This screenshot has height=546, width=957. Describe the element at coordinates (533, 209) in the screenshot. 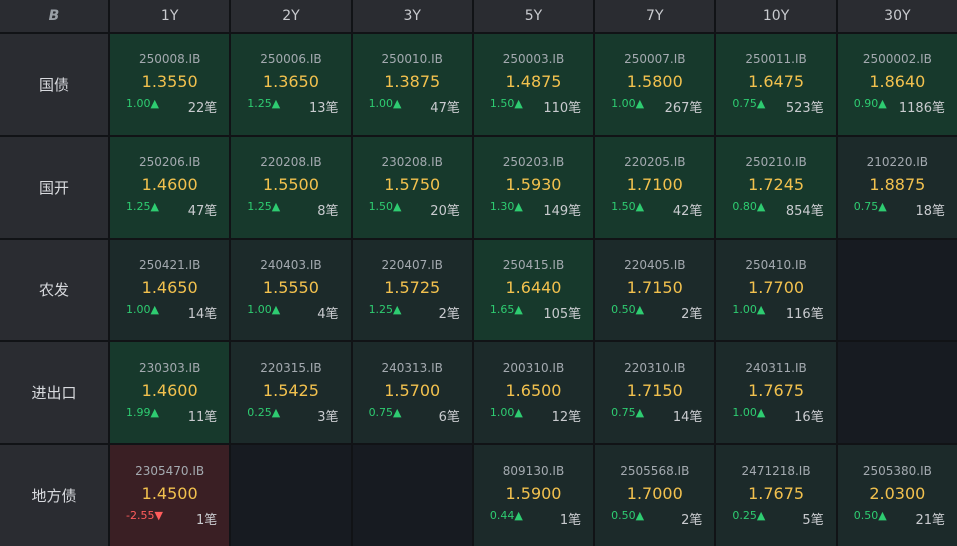

I see `quote-footer: 1.30▲ 149笔` at that location.